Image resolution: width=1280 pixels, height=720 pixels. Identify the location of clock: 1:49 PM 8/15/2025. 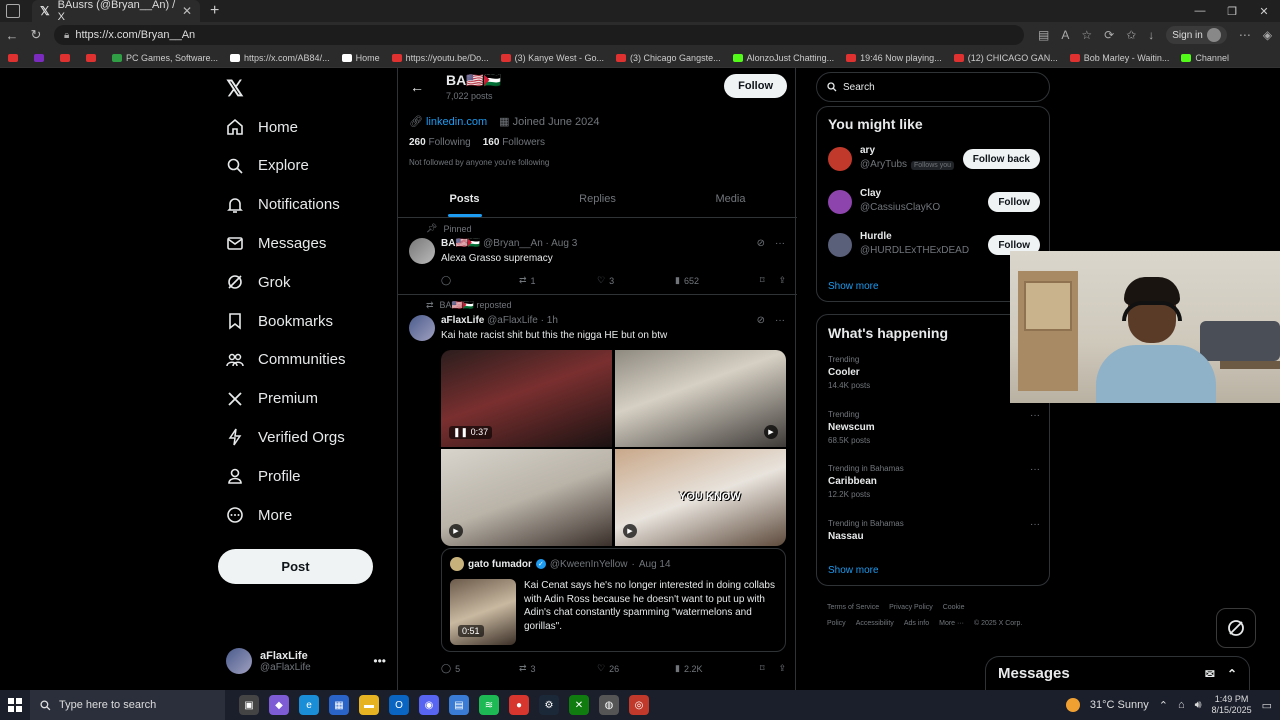
(1232, 705).